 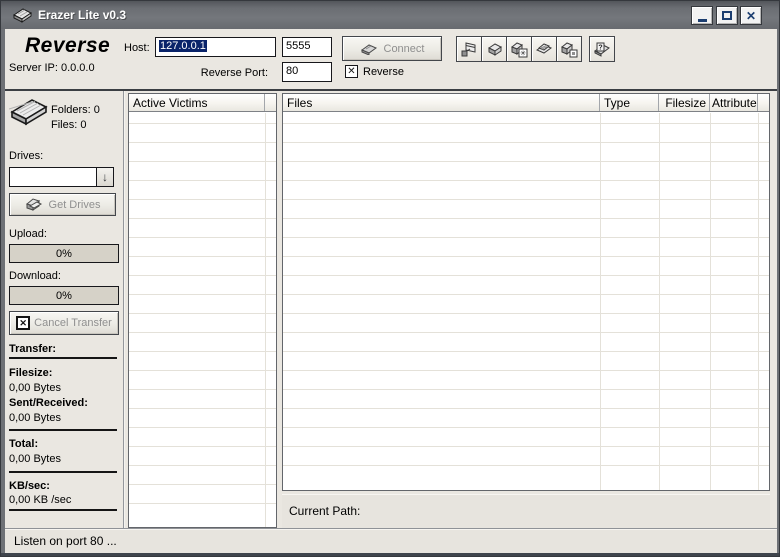 I want to click on active-victims-list: Active Victims, so click(x=202, y=310).